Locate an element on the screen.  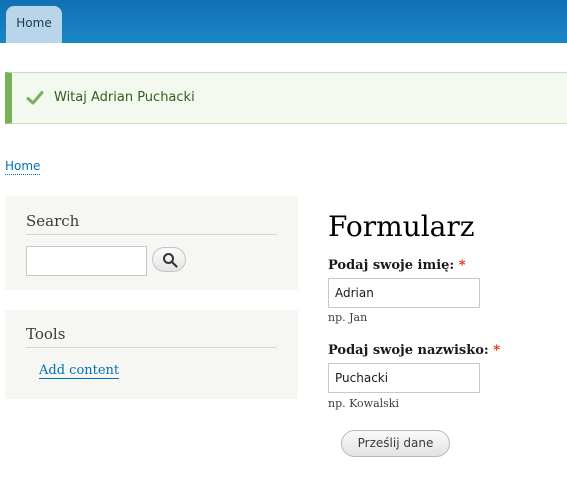
first-name-label: Podaj swoje imię: * is located at coordinates (397, 265).